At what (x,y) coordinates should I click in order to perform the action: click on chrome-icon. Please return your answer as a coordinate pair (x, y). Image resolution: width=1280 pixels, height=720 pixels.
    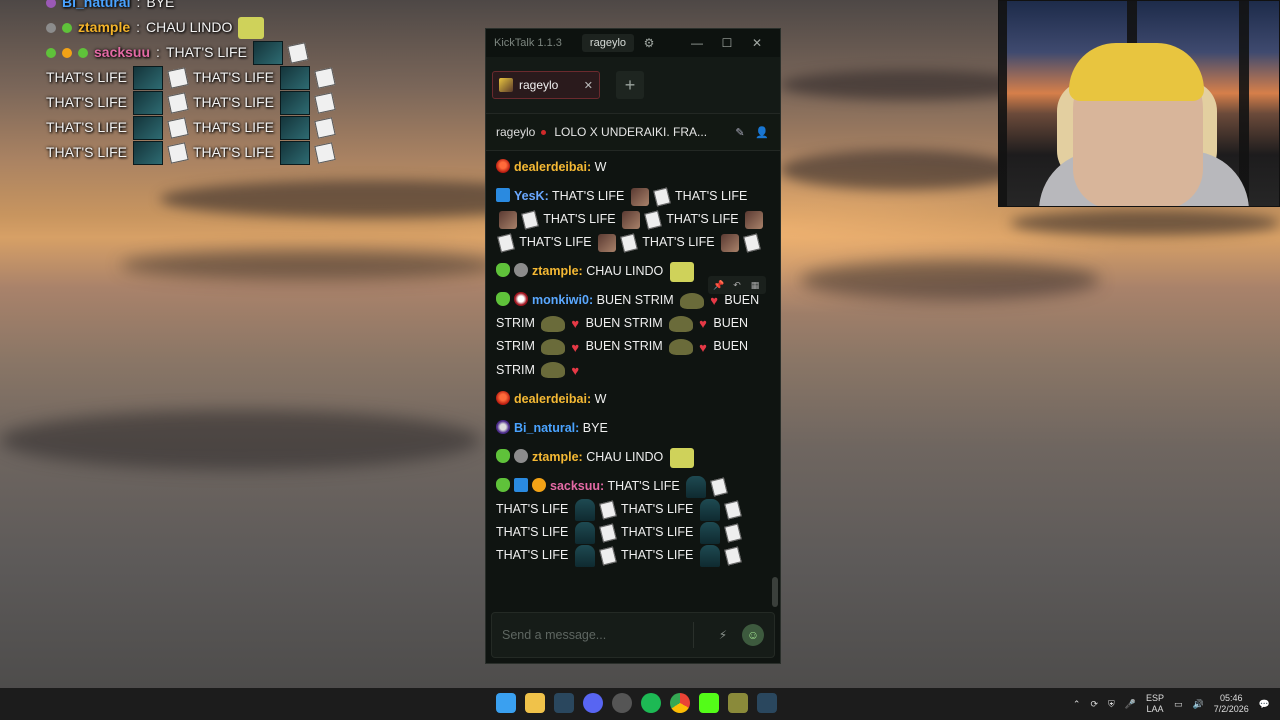
    Looking at the image, I should click on (680, 703).